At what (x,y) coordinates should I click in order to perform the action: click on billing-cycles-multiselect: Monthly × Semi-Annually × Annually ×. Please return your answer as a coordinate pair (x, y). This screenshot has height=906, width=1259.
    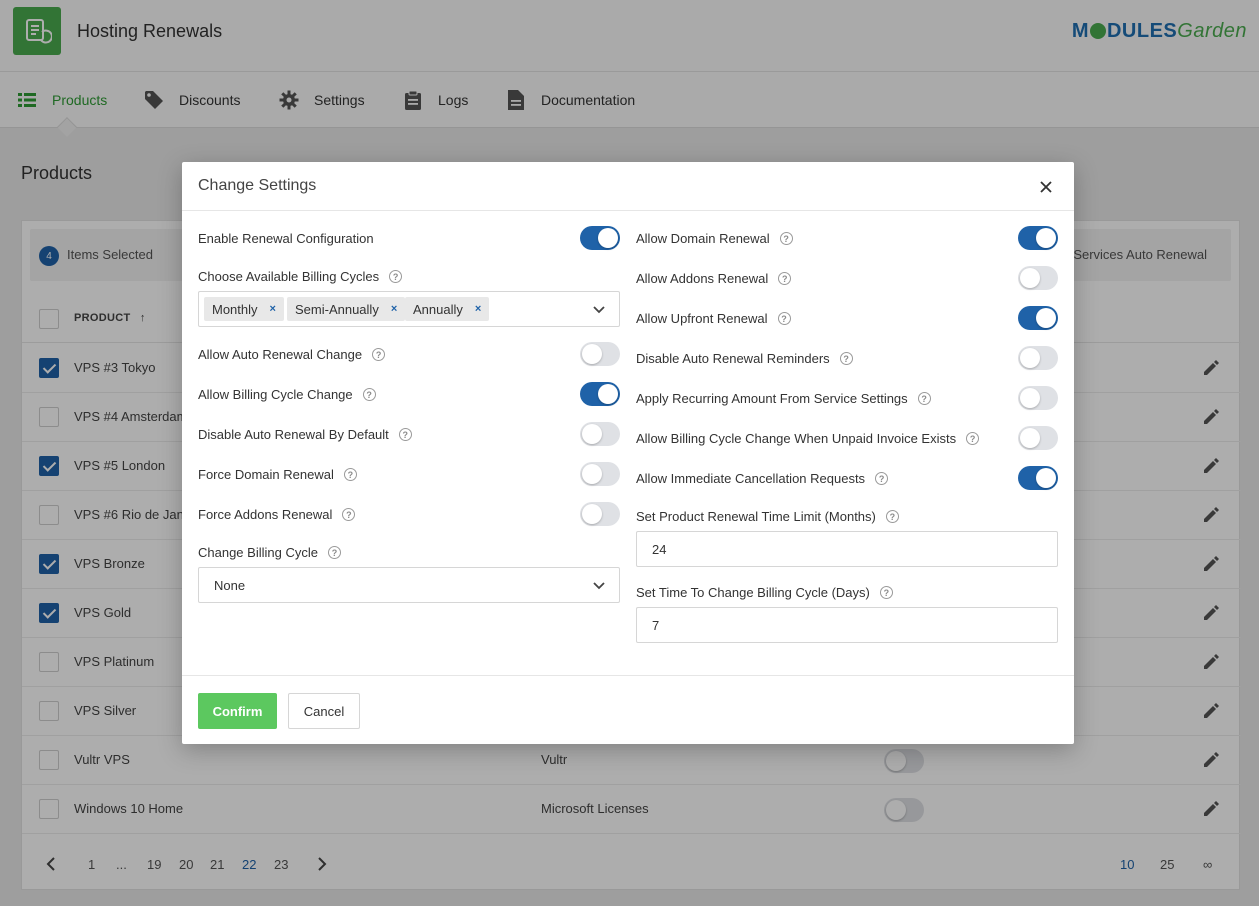
    Looking at the image, I should click on (409, 309).